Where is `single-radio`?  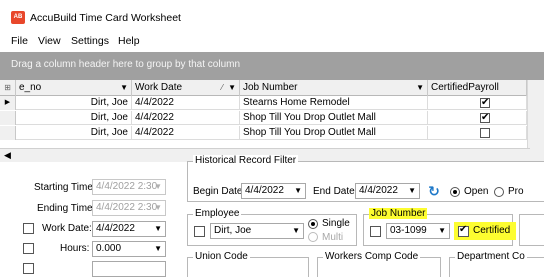 single-radio is located at coordinates (313, 224).